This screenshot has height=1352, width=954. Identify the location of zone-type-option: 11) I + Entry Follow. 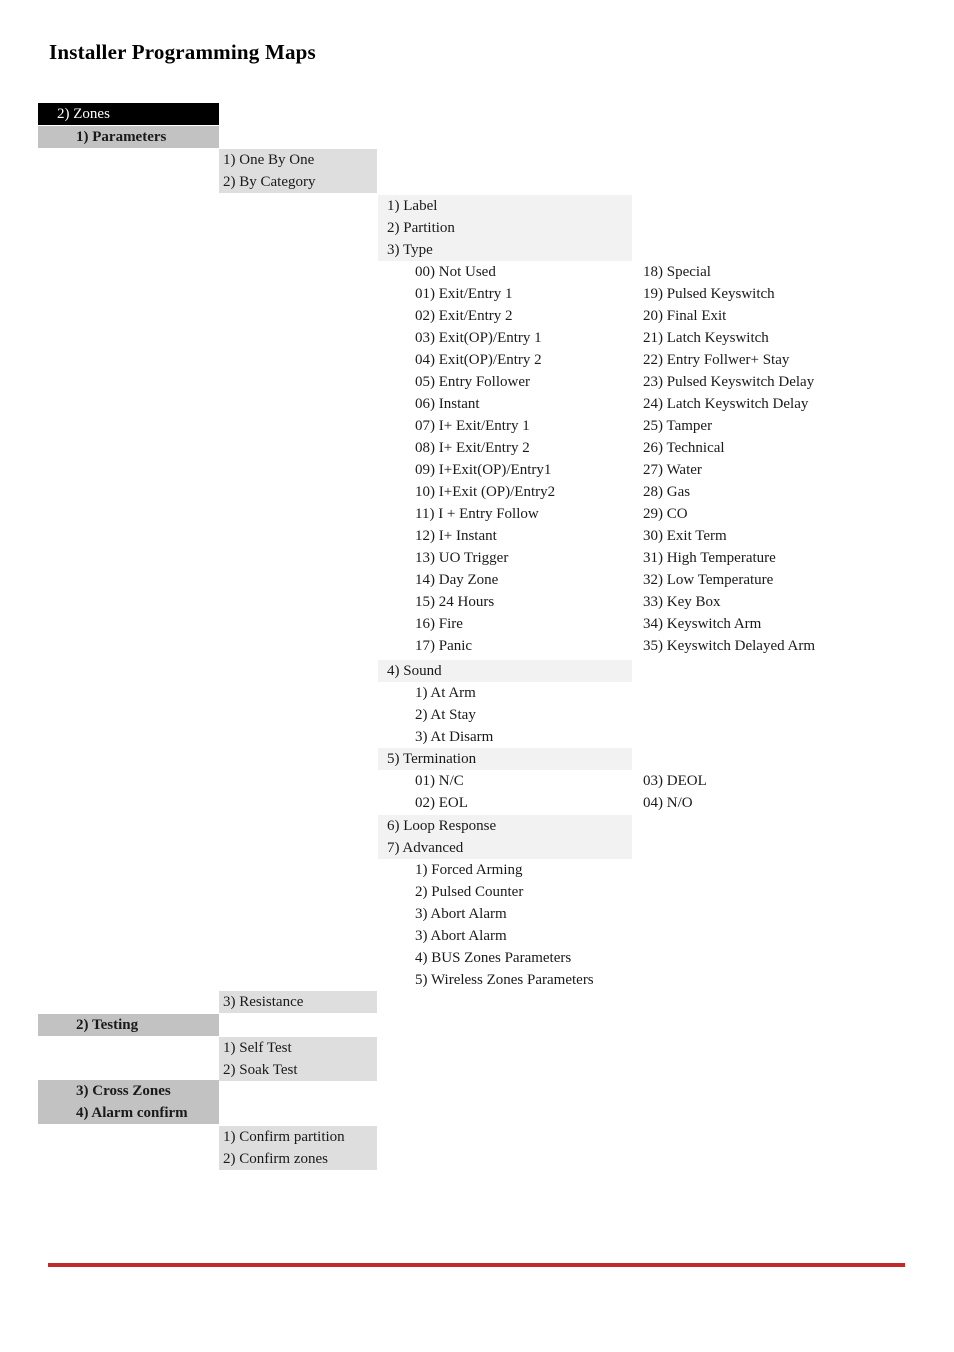
(505, 514).